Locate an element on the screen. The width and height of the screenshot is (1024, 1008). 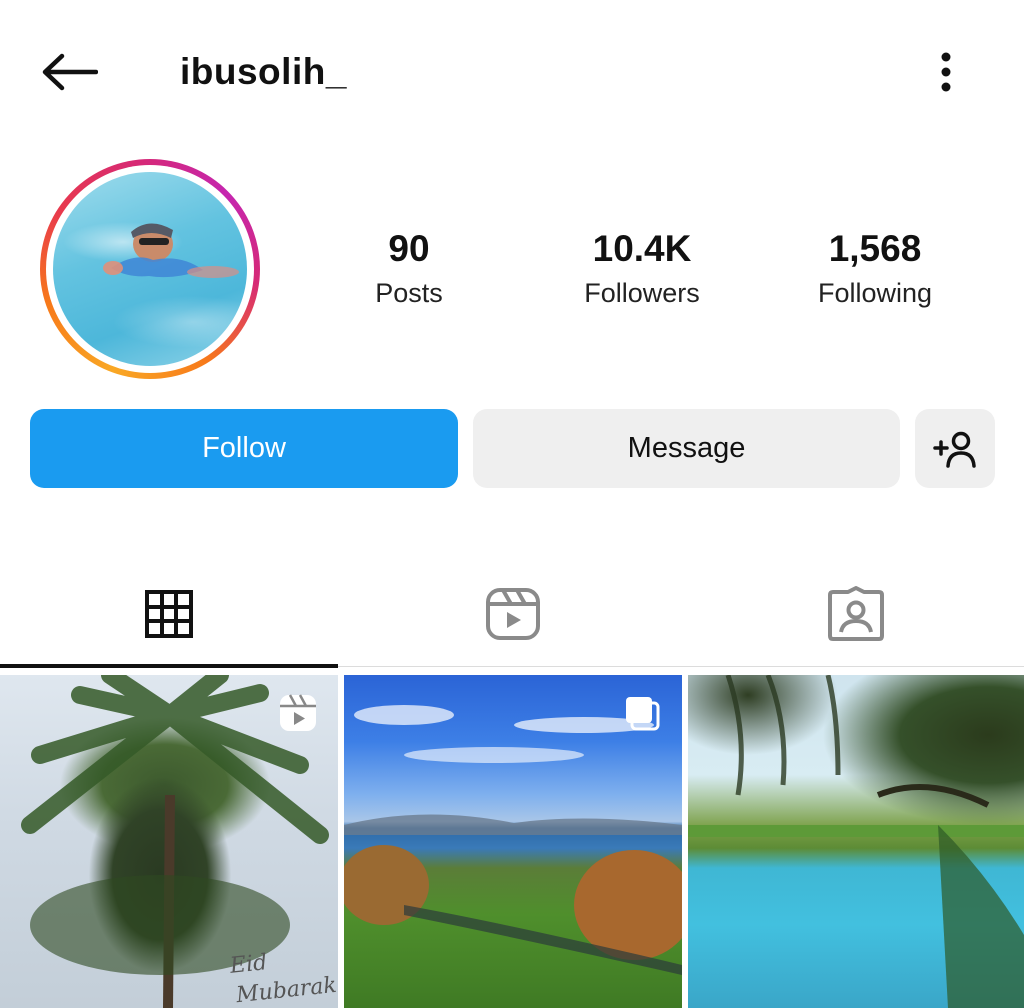
active-tab-indicator is located at coordinates (169, 666).